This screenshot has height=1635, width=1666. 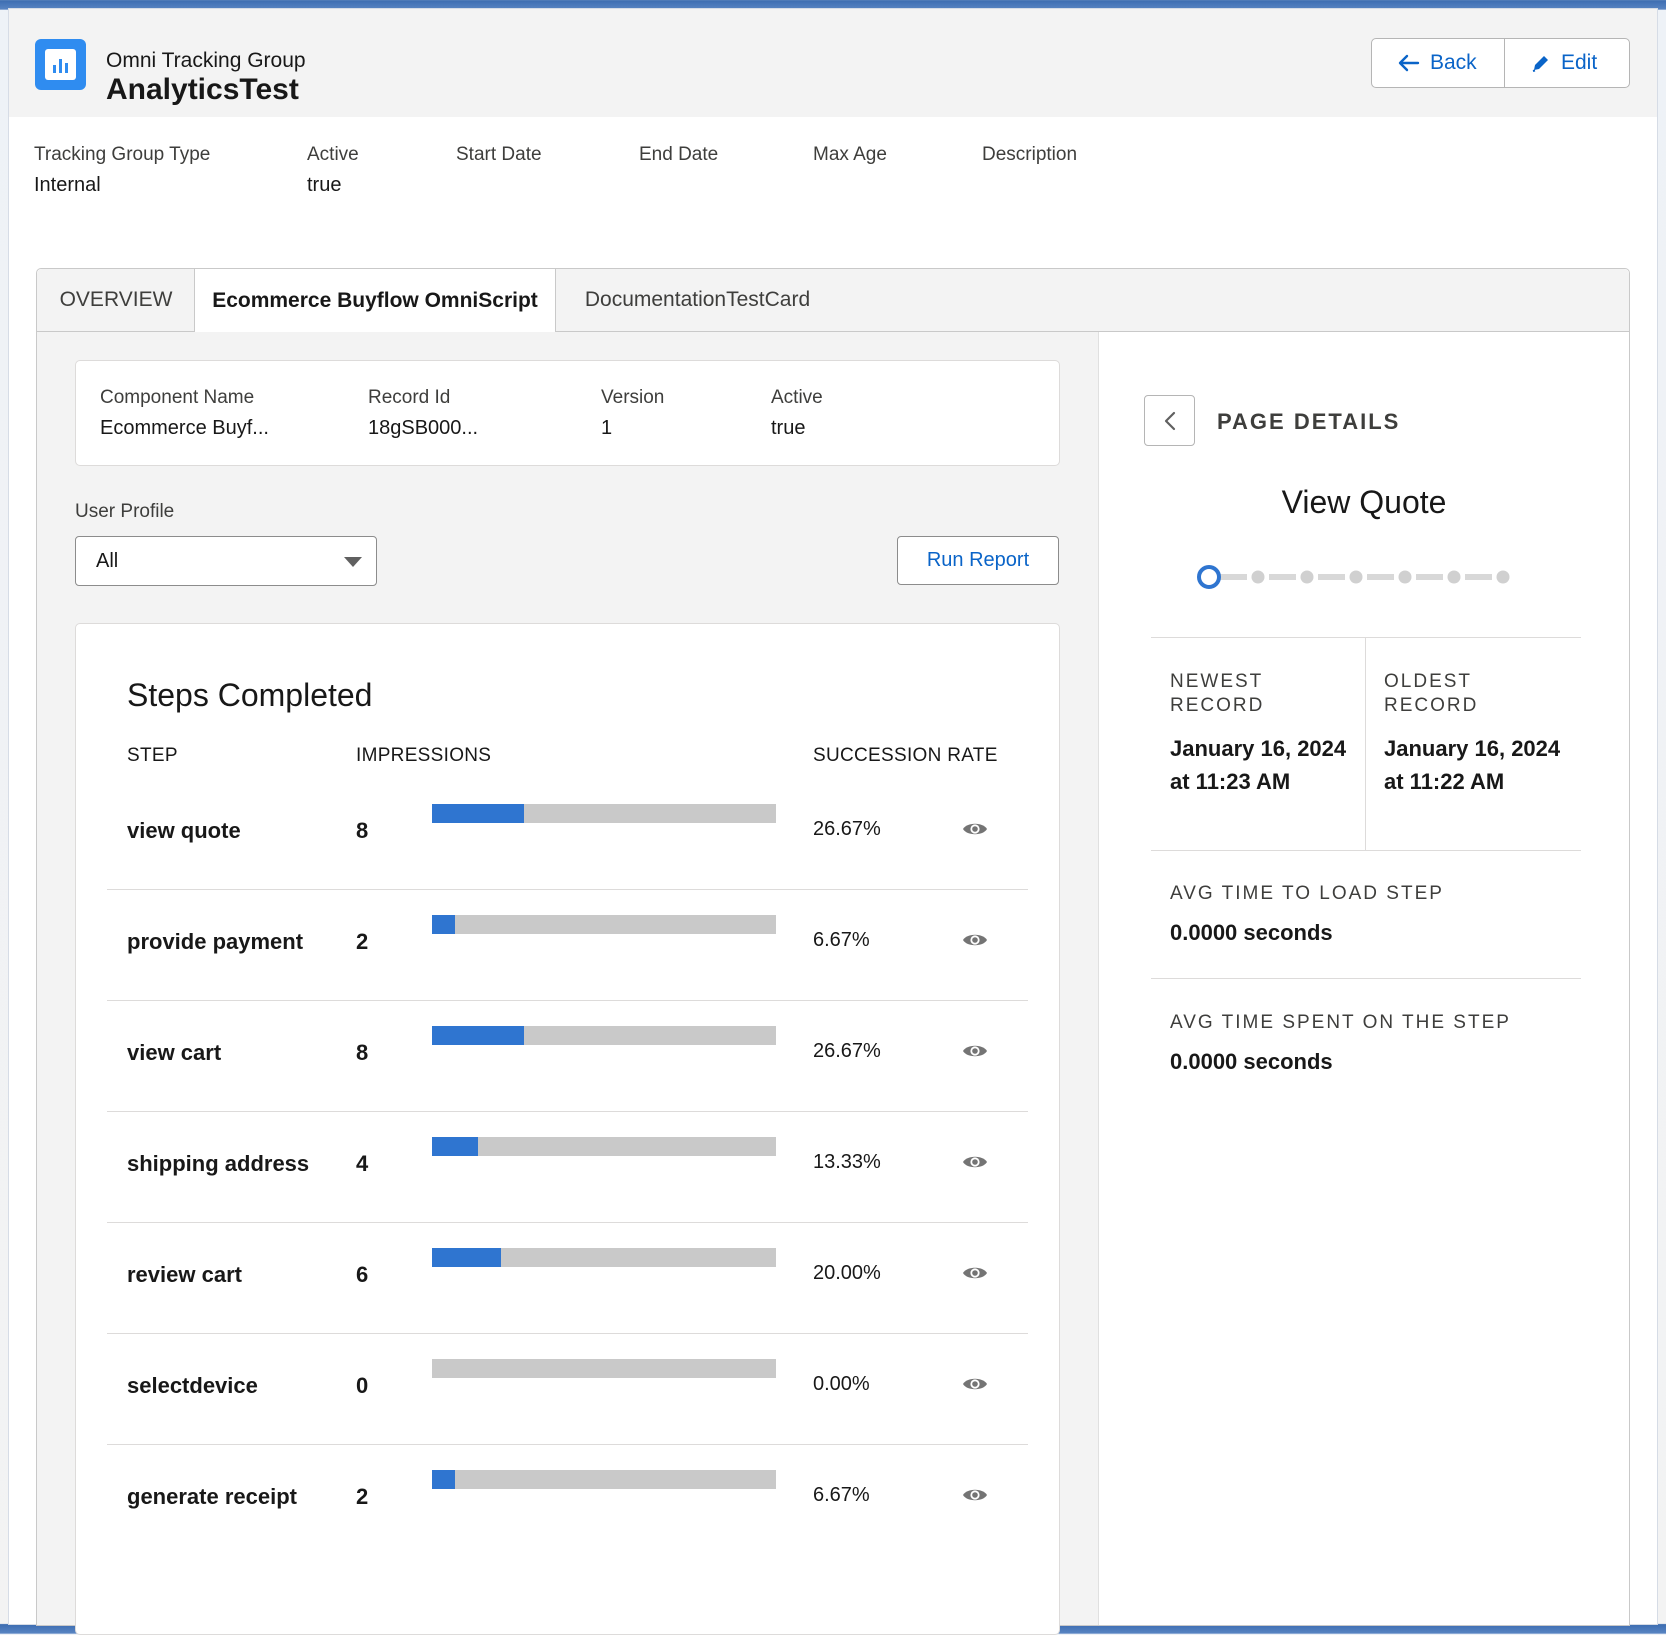 What do you see at coordinates (1366, 914) in the screenshot?
I see `avg-load-stat: AVG TIME TO LOAD STEP 0.0000 seconds` at bounding box center [1366, 914].